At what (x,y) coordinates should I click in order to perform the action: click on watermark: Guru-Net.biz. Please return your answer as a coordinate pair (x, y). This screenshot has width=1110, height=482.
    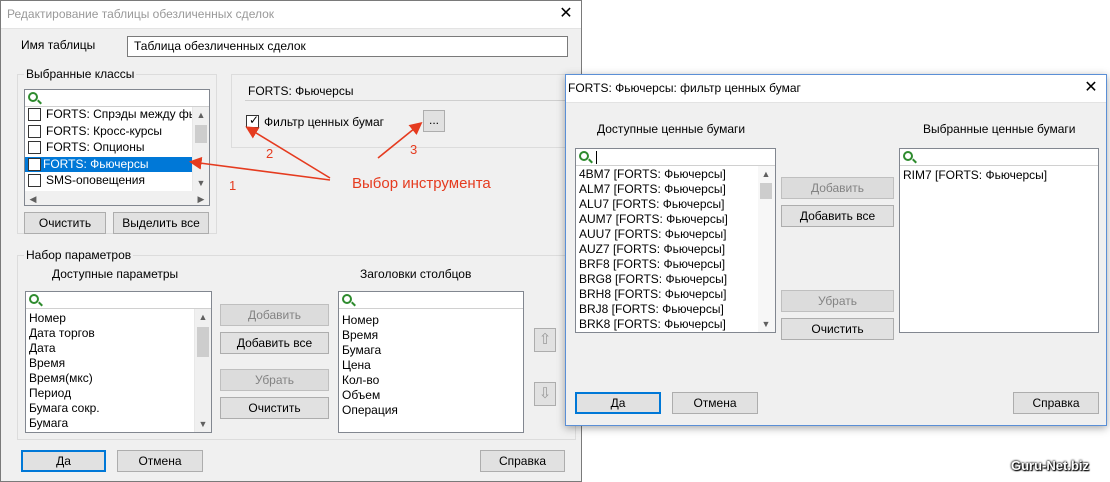
    Looking at the image, I should click on (1050, 465).